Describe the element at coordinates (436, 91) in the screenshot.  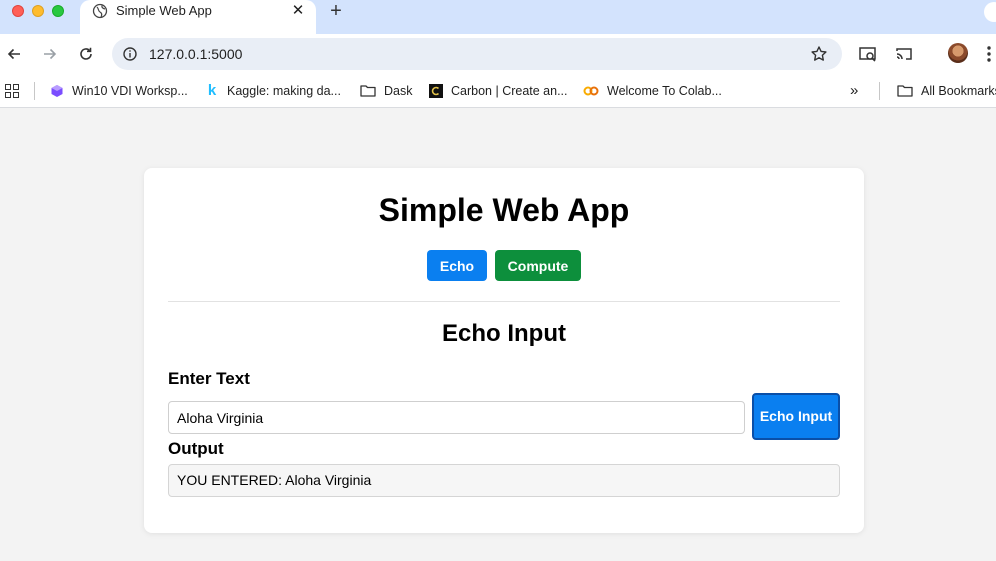
I see `carbon-icon` at that location.